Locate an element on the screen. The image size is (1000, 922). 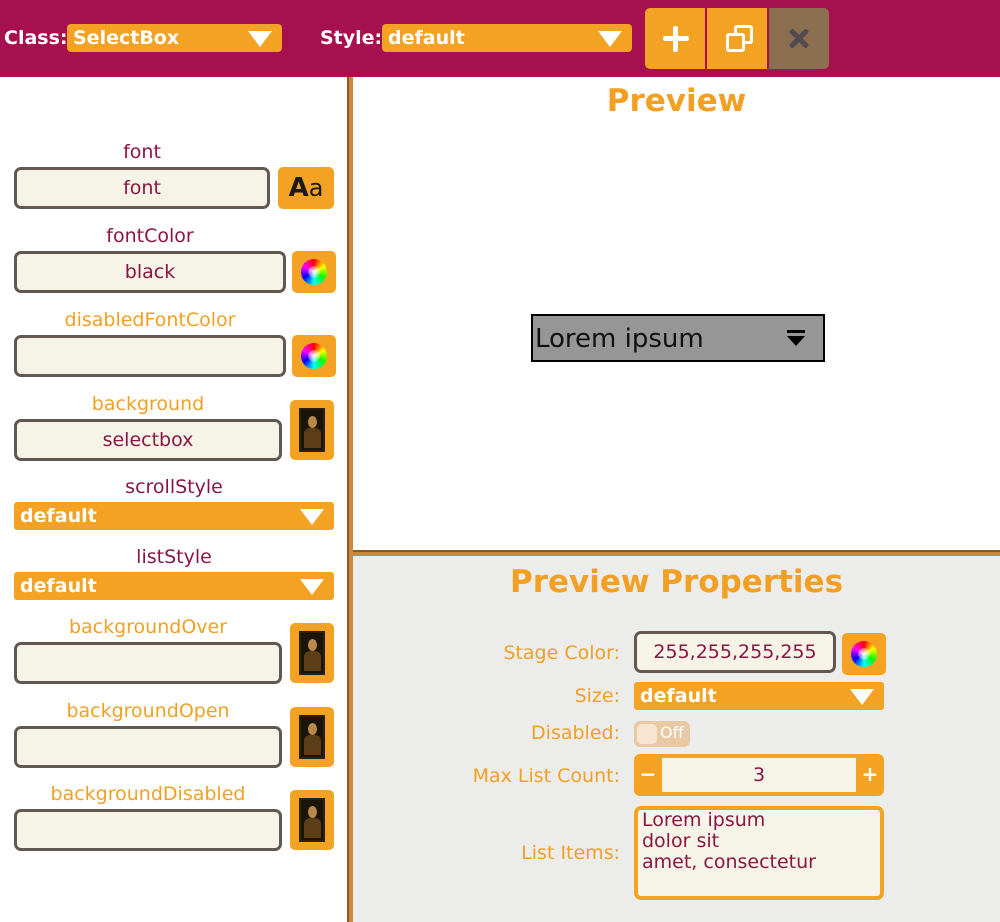
list-items-textarea: Lorem ipsum dolor sit amet, consectetur is located at coordinates (759, 853).